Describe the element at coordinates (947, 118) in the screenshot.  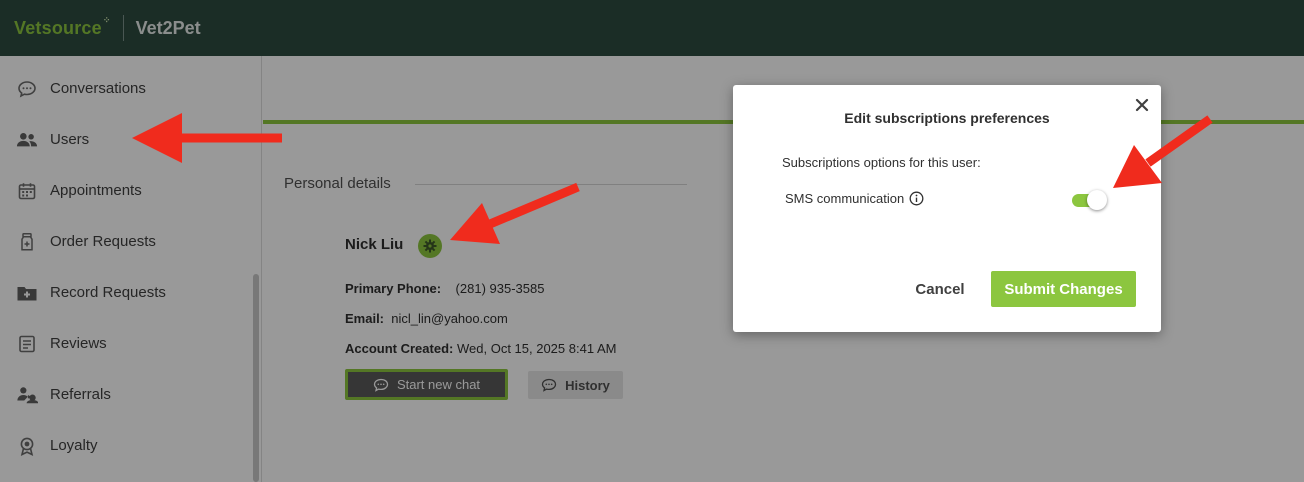
I see `modal-title: Edit subscriptions preferences` at that location.